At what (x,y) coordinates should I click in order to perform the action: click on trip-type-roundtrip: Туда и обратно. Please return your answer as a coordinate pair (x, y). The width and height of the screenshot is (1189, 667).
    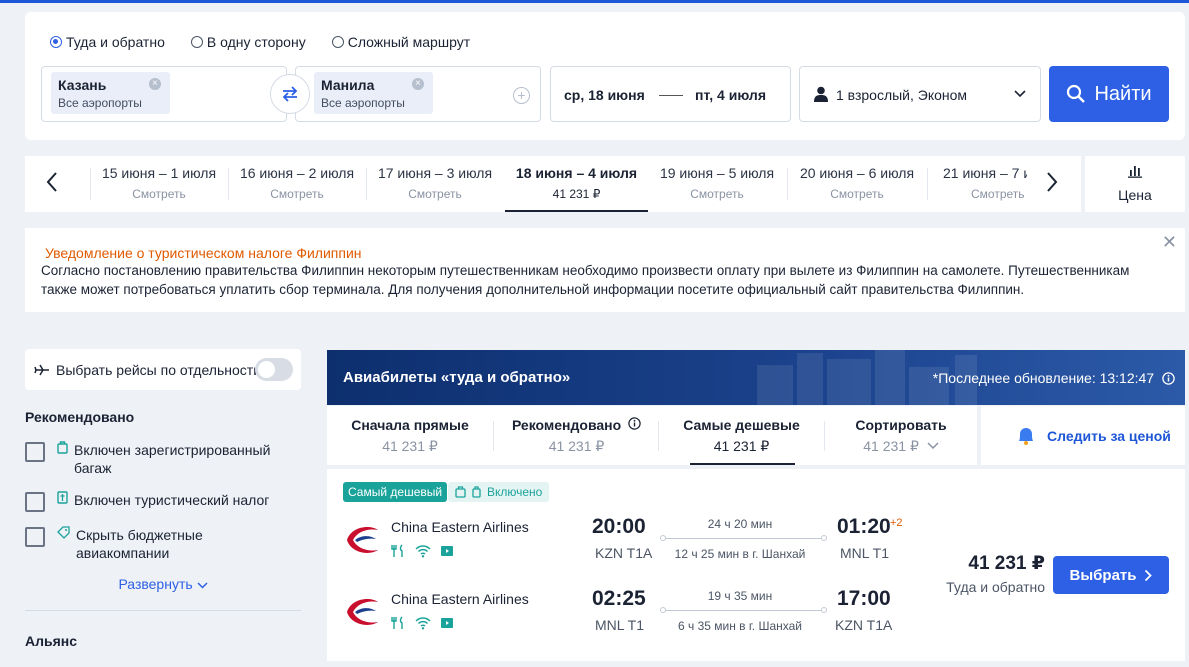
    Looking at the image, I should click on (107, 42).